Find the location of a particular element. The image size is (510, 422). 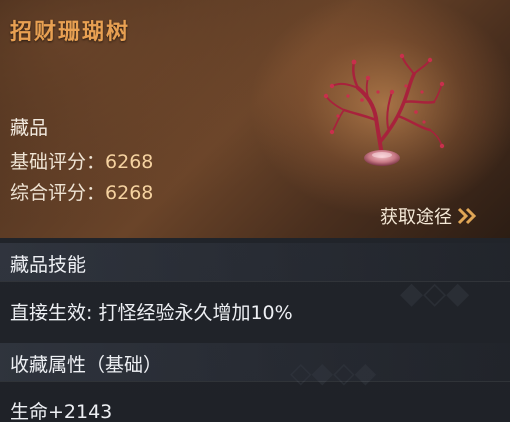

total-score-label: 综合评分： is located at coordinates (58, 193).